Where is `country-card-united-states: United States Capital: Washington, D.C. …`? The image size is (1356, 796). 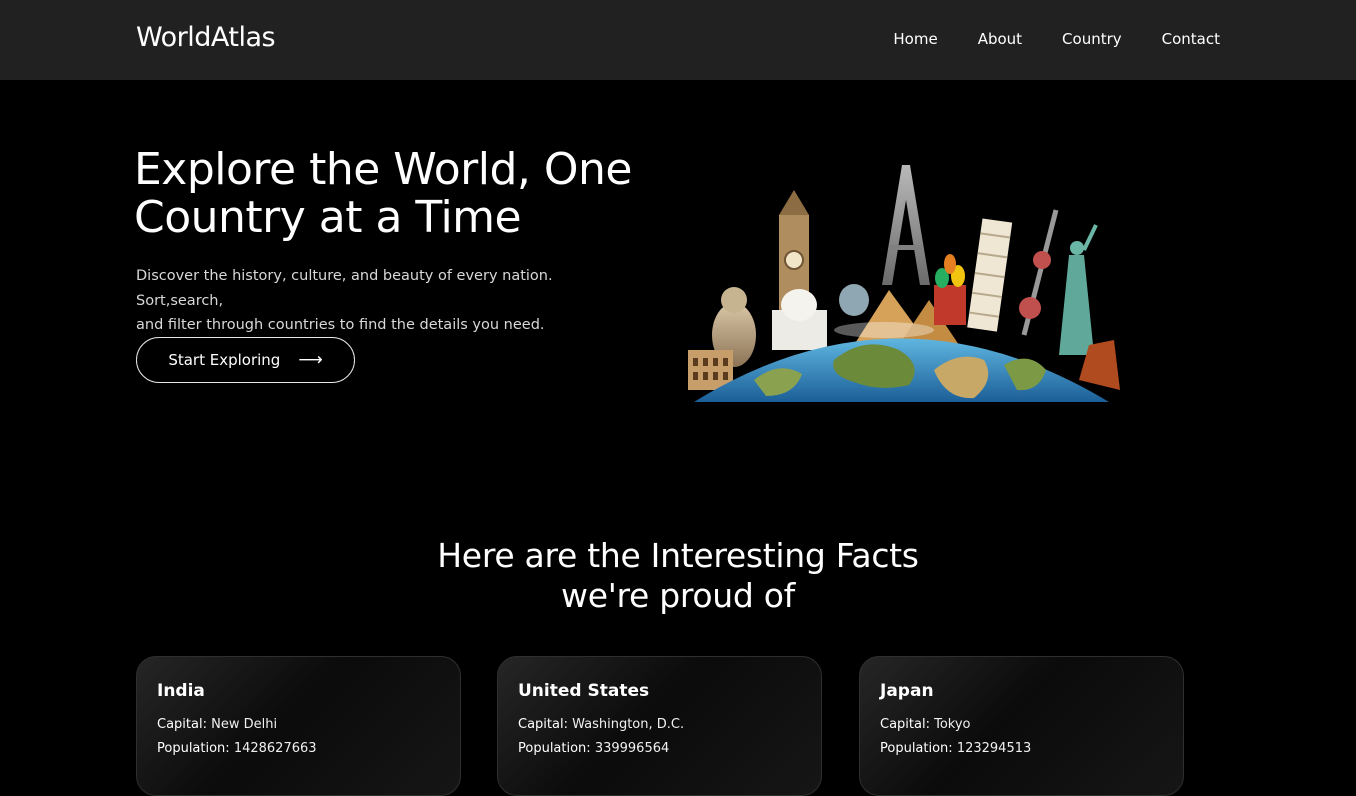 country-card-united-states: United States Capital: Washington, D.C. … is located at coordinates (659, 726).